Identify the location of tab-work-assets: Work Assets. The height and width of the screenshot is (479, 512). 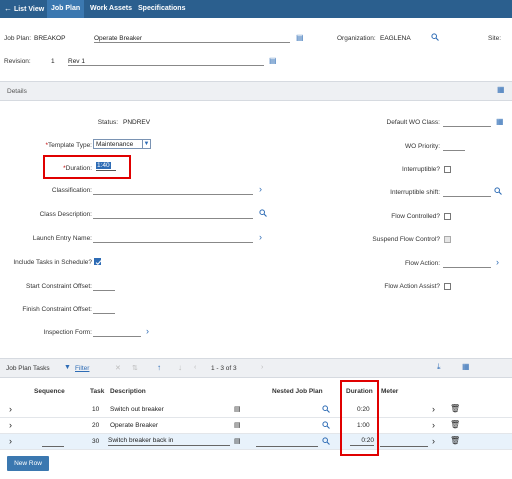
(111, 9).